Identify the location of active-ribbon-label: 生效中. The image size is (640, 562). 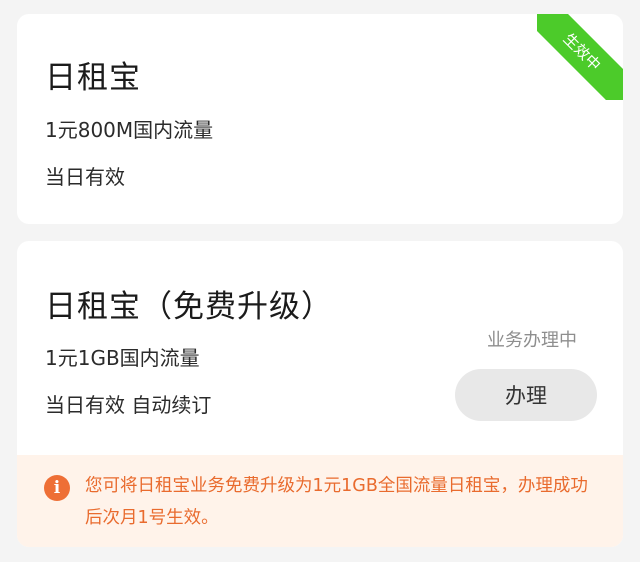
(580, 57).